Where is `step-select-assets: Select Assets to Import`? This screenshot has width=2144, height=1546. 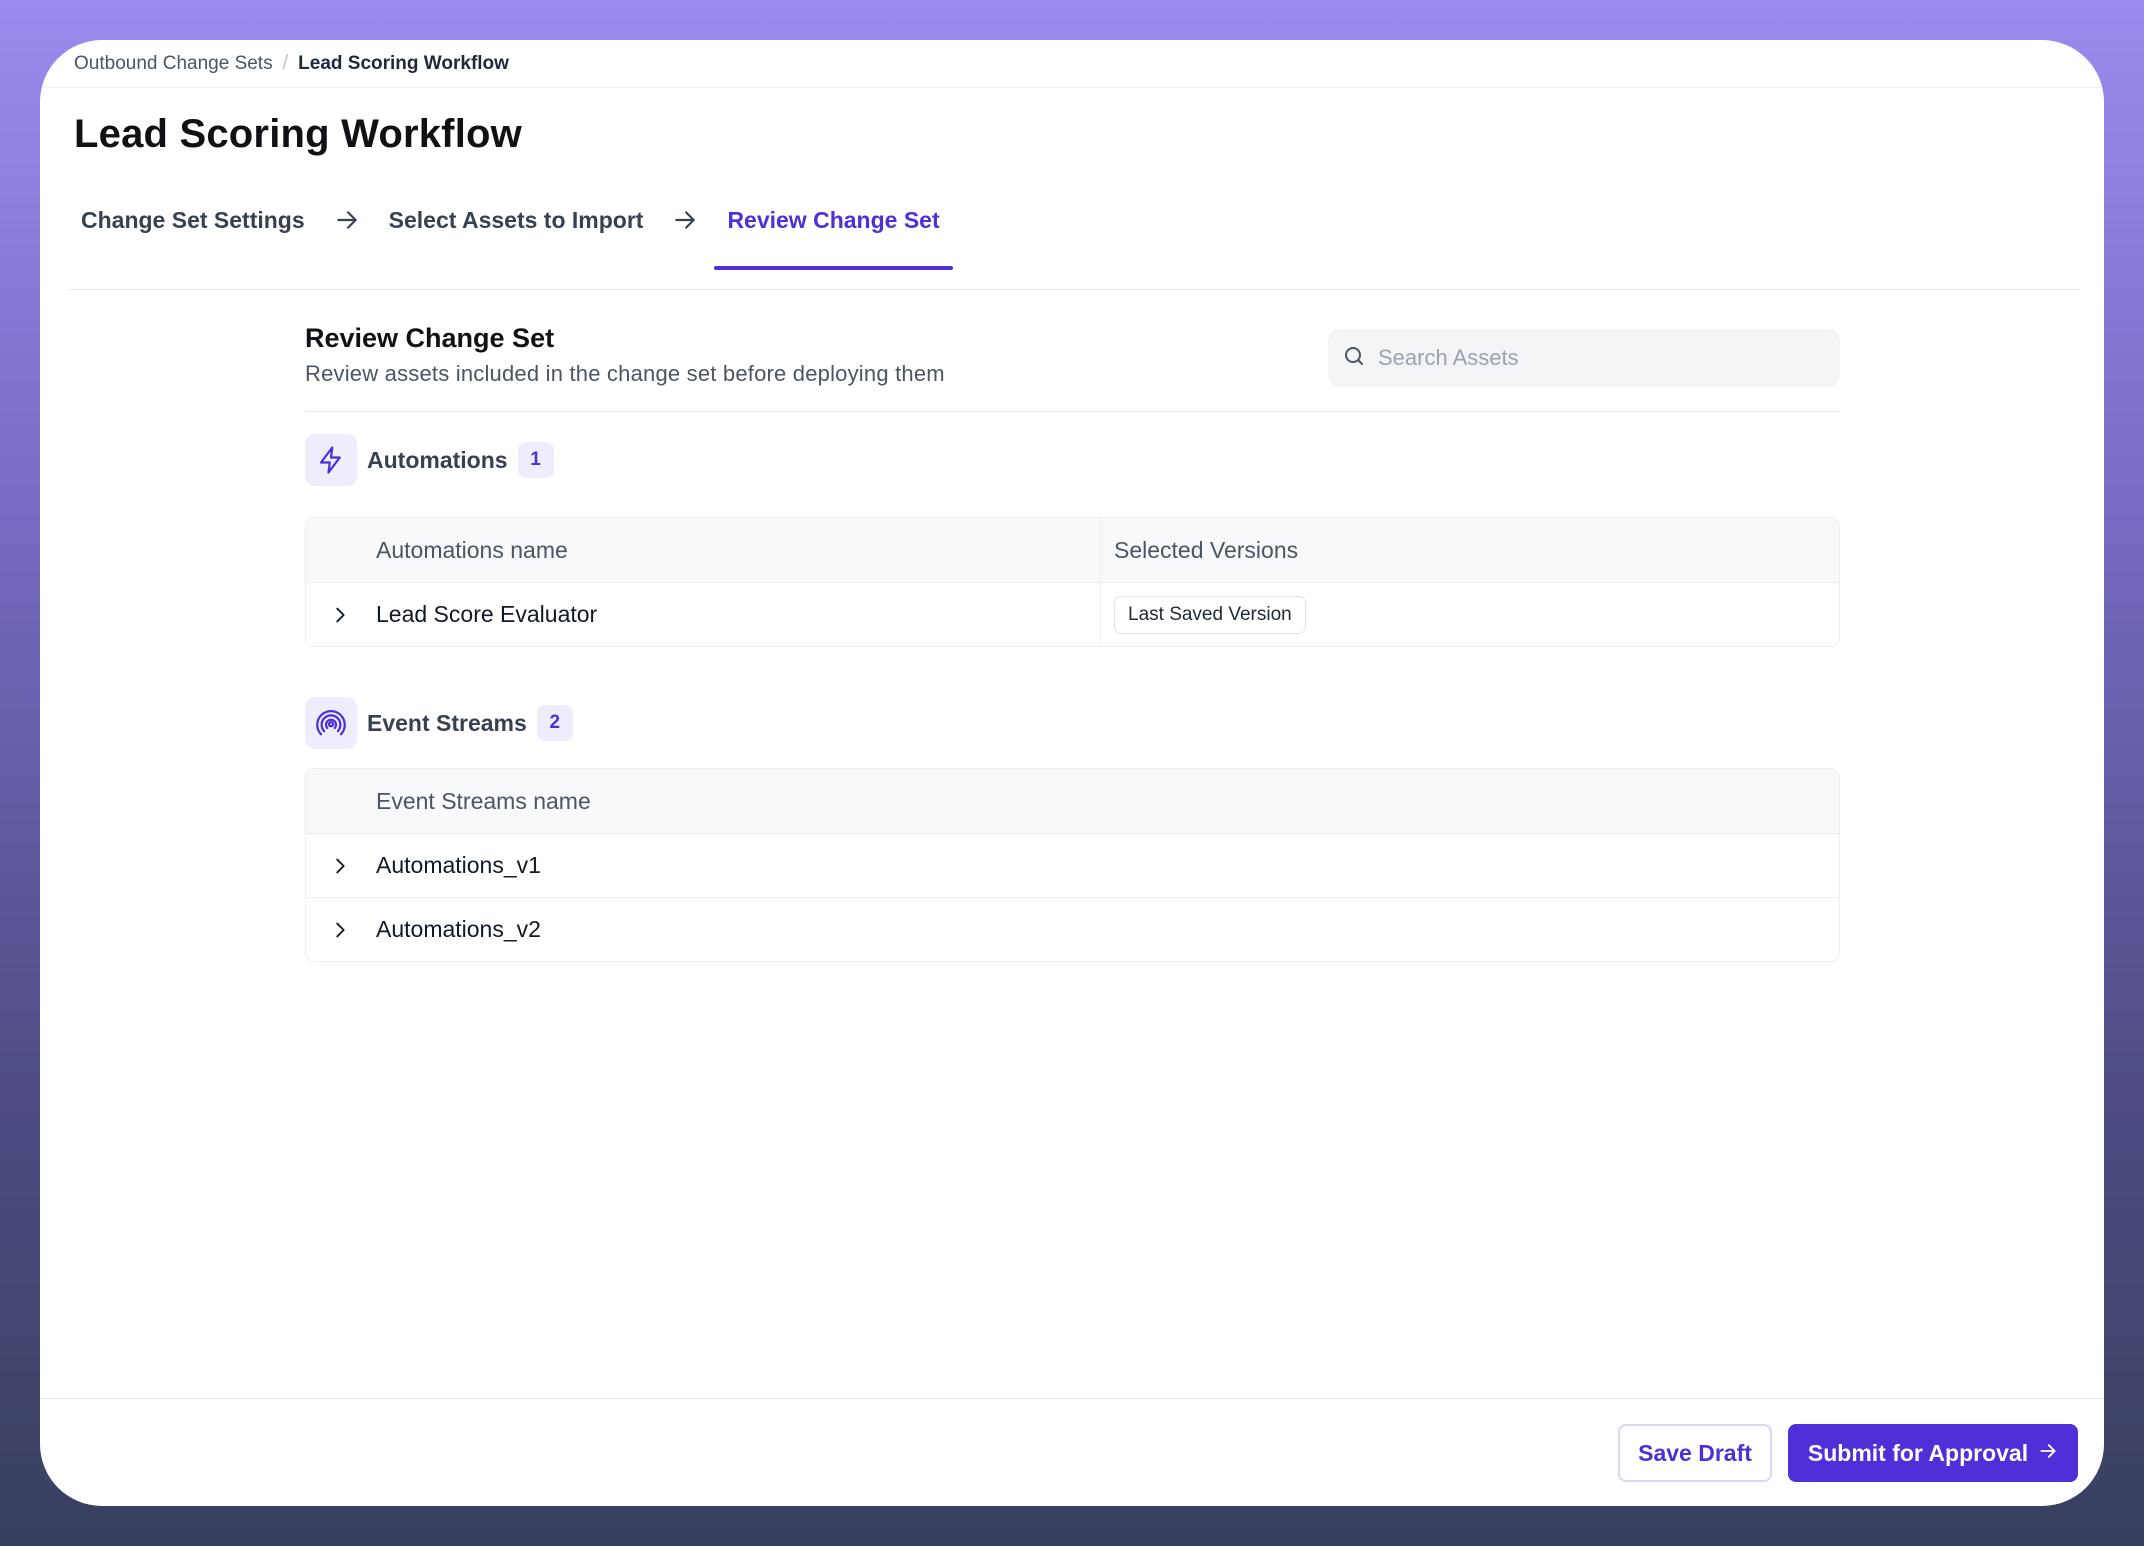
step-select-assets: Select Assets to Import is located at coordinates (516, 220).